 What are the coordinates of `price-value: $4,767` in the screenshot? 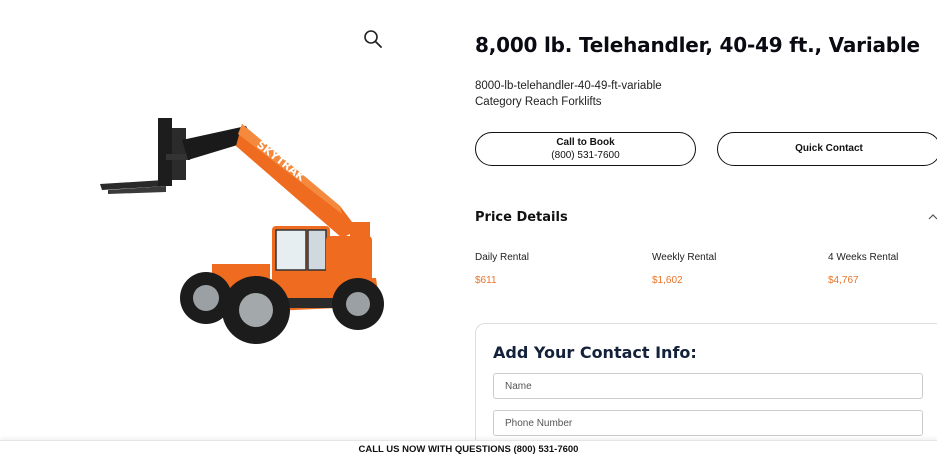 It's located at (843, 280).